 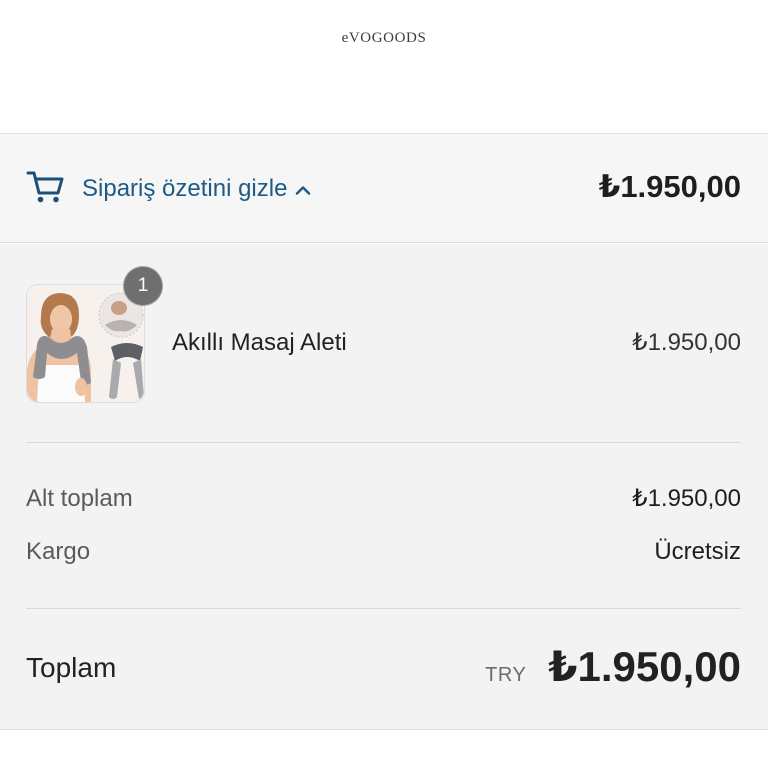 What do you see at coordinates (79, 498) in the screenshot?
I see `subtotal-label: Alt toplam` at bounding box center [79, 498].